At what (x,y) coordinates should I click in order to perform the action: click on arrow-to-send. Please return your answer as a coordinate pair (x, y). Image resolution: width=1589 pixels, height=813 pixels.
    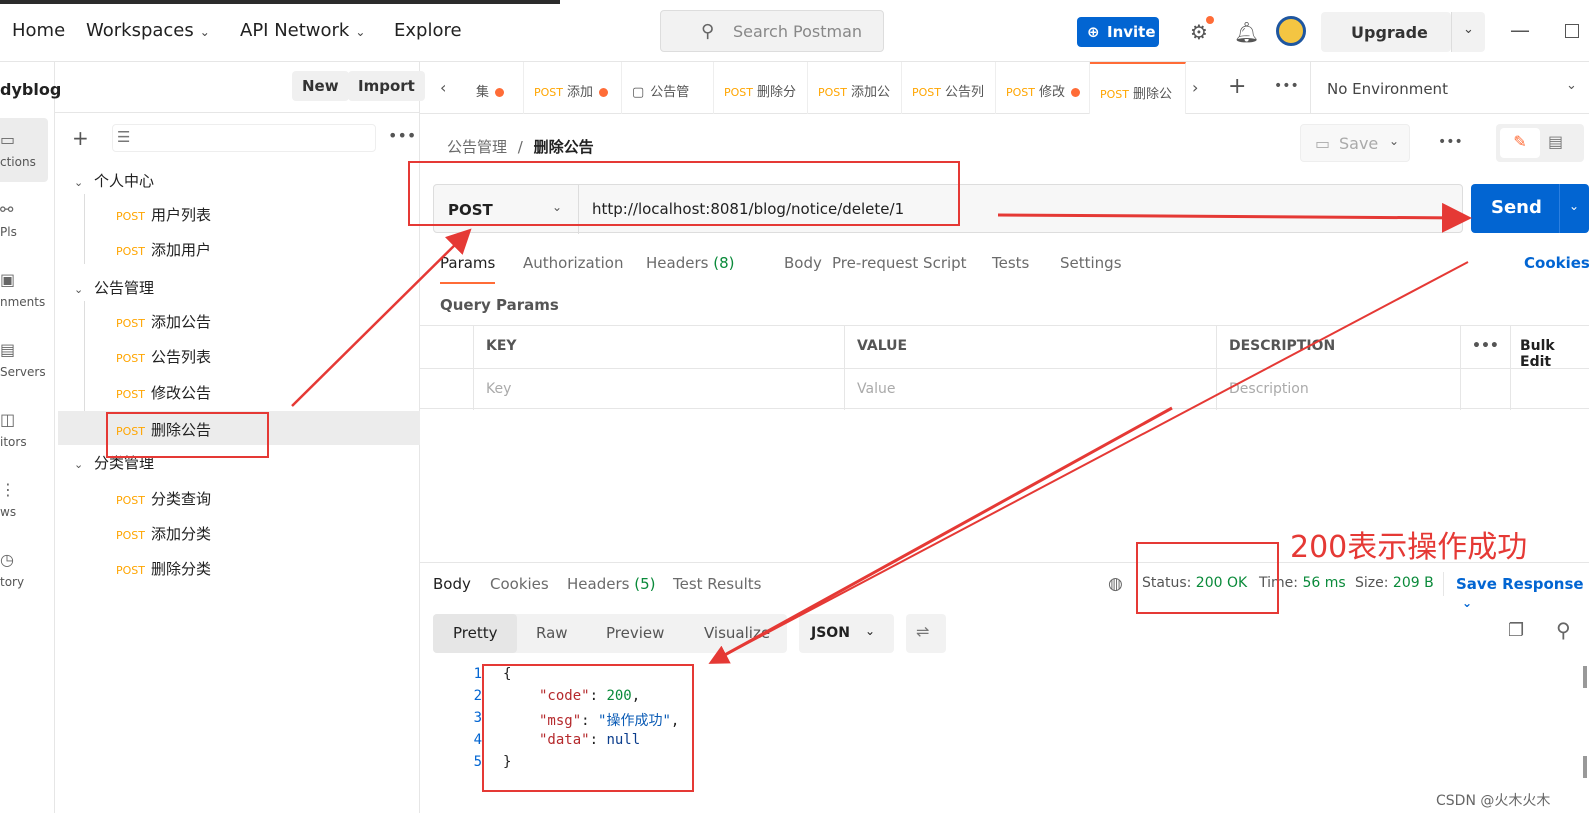
    Looking at the image, I should click on (1234, 217).